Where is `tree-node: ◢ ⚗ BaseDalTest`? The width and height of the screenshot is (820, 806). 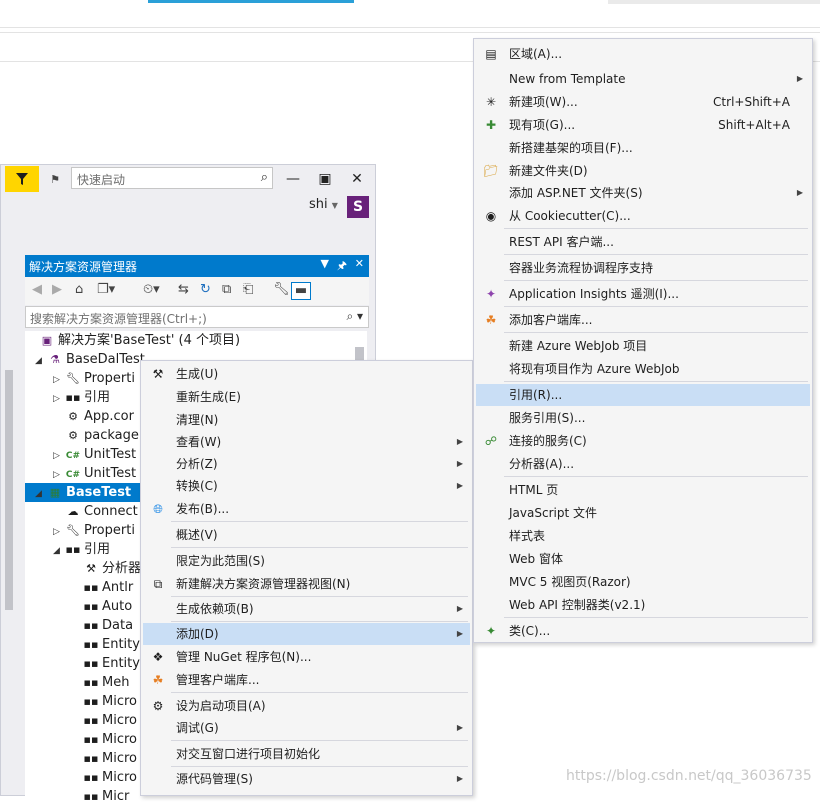 tree-node: ◢ ⚗ BaseDalTest is located at coordinates (90, 359).